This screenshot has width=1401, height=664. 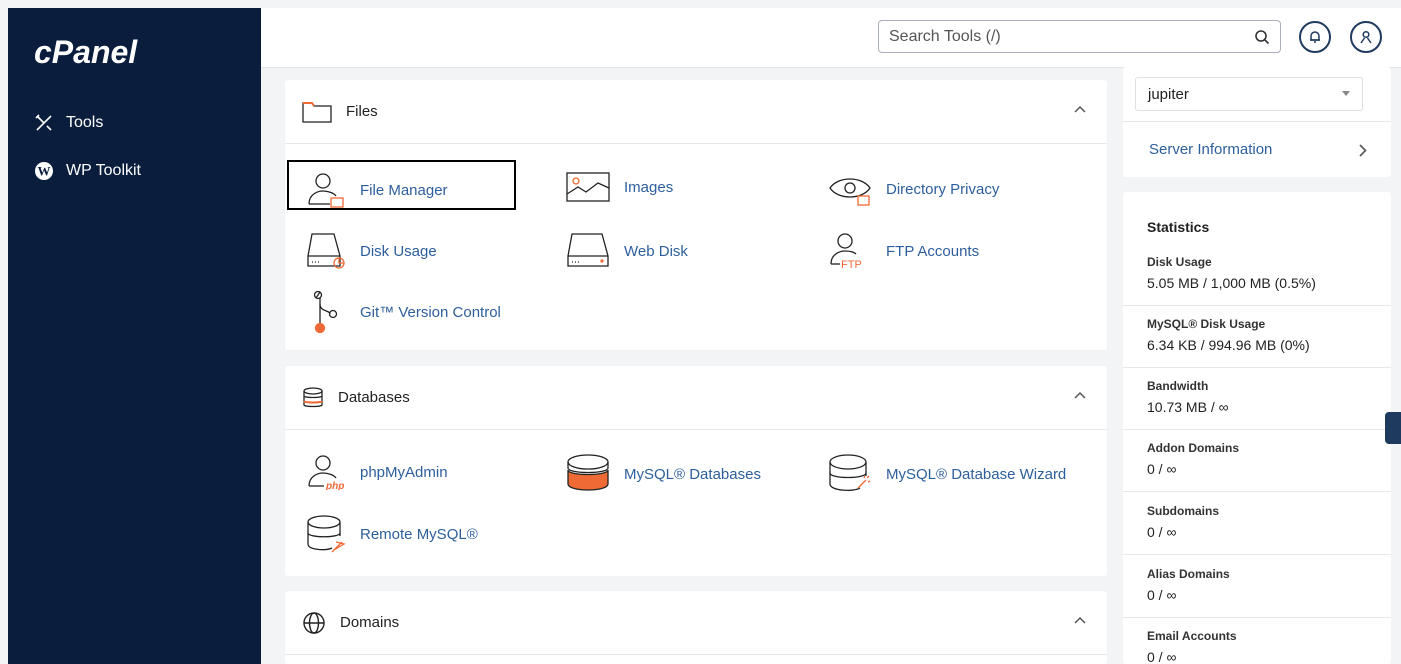 I want to click on search-placeholder: Search Tools (/), so click(x=945, y=36).